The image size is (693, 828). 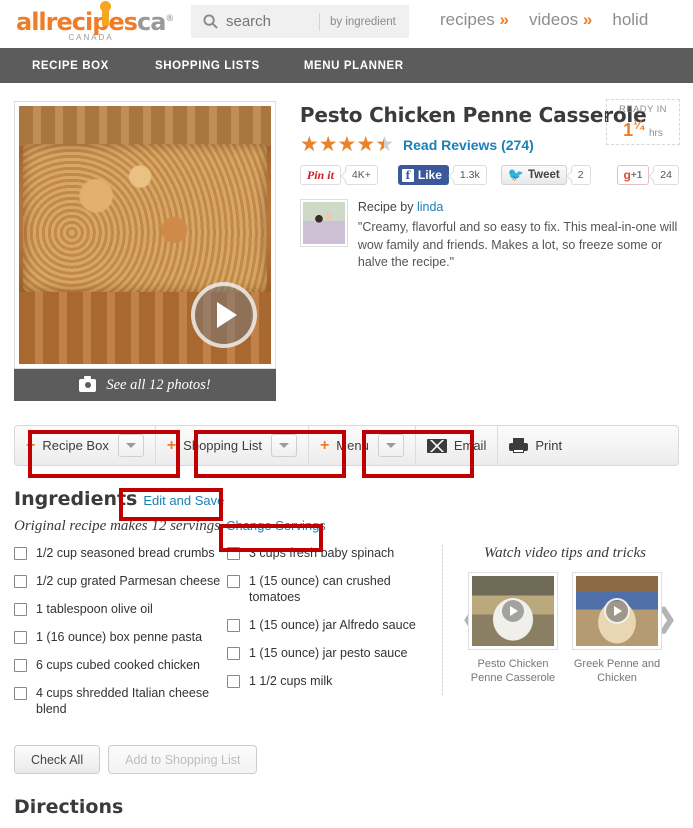 I want to click on read-reviews-label: Read Reviews, so click(x=450, y=144).